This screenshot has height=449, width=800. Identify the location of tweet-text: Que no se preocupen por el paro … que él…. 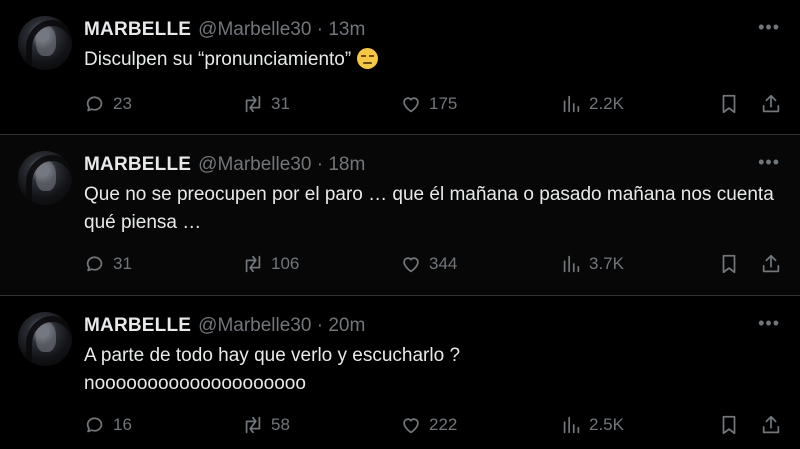
(429, 208).